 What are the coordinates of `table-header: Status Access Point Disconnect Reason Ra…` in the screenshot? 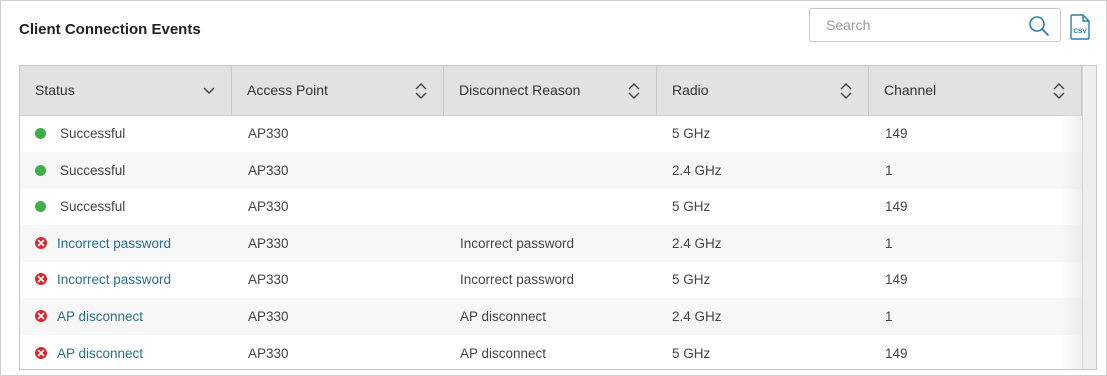 It's located at (558, 91).